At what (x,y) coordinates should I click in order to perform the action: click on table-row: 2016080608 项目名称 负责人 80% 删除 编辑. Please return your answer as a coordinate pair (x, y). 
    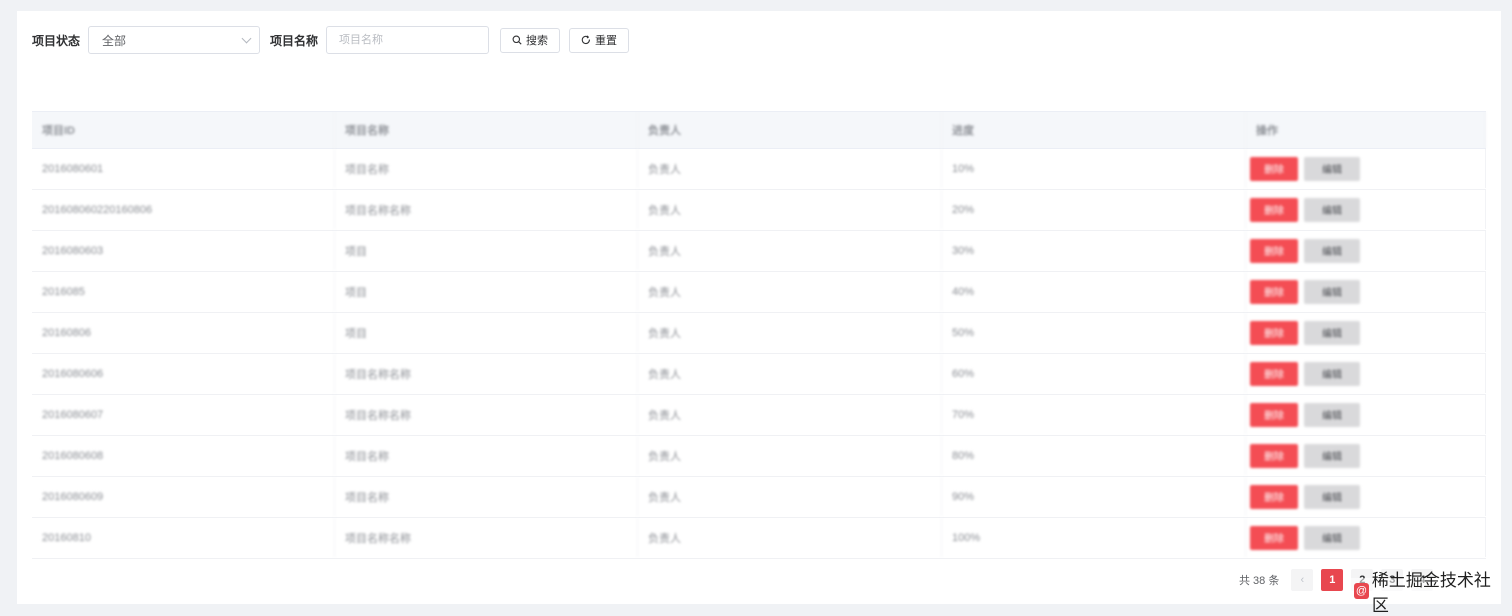
    Looking at the image, I should click on (759, 456).